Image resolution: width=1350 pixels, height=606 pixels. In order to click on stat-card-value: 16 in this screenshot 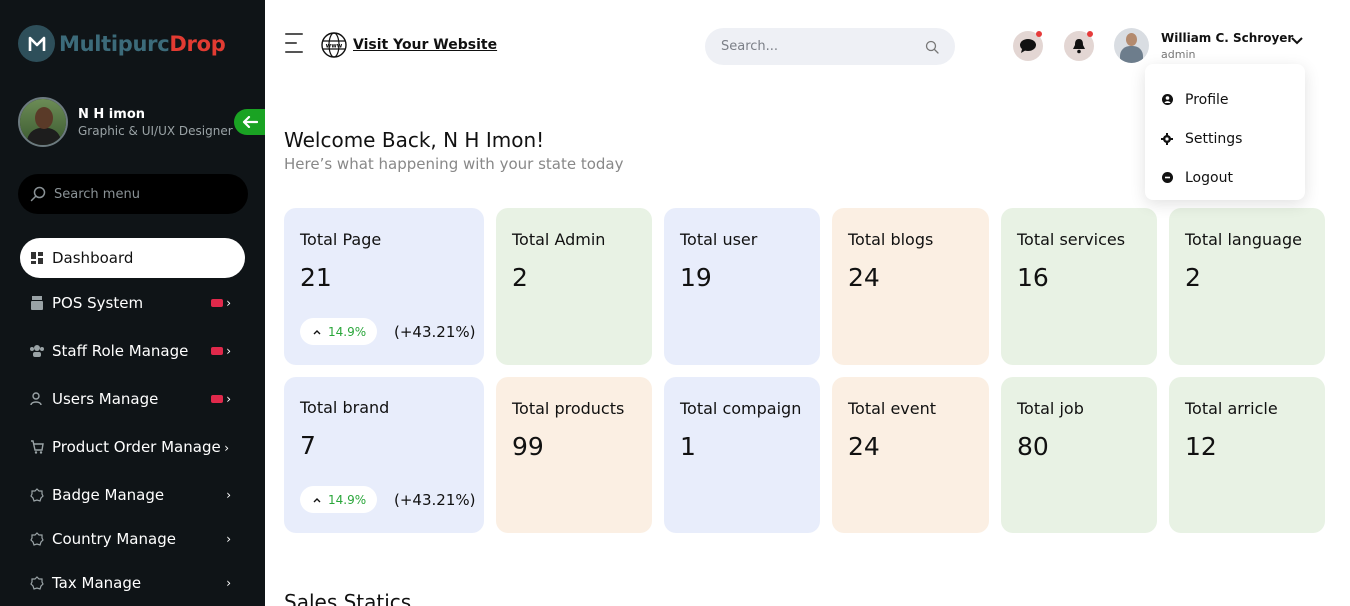, I will do `click(1033, 277)`.